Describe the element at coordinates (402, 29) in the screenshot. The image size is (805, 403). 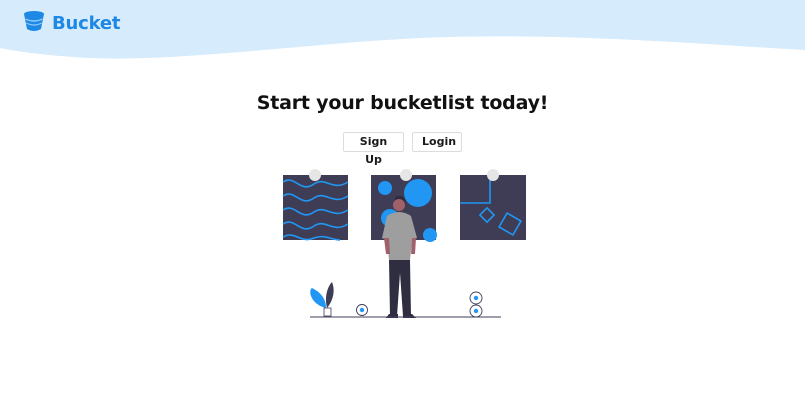
I see `header-wave-background` at that location.